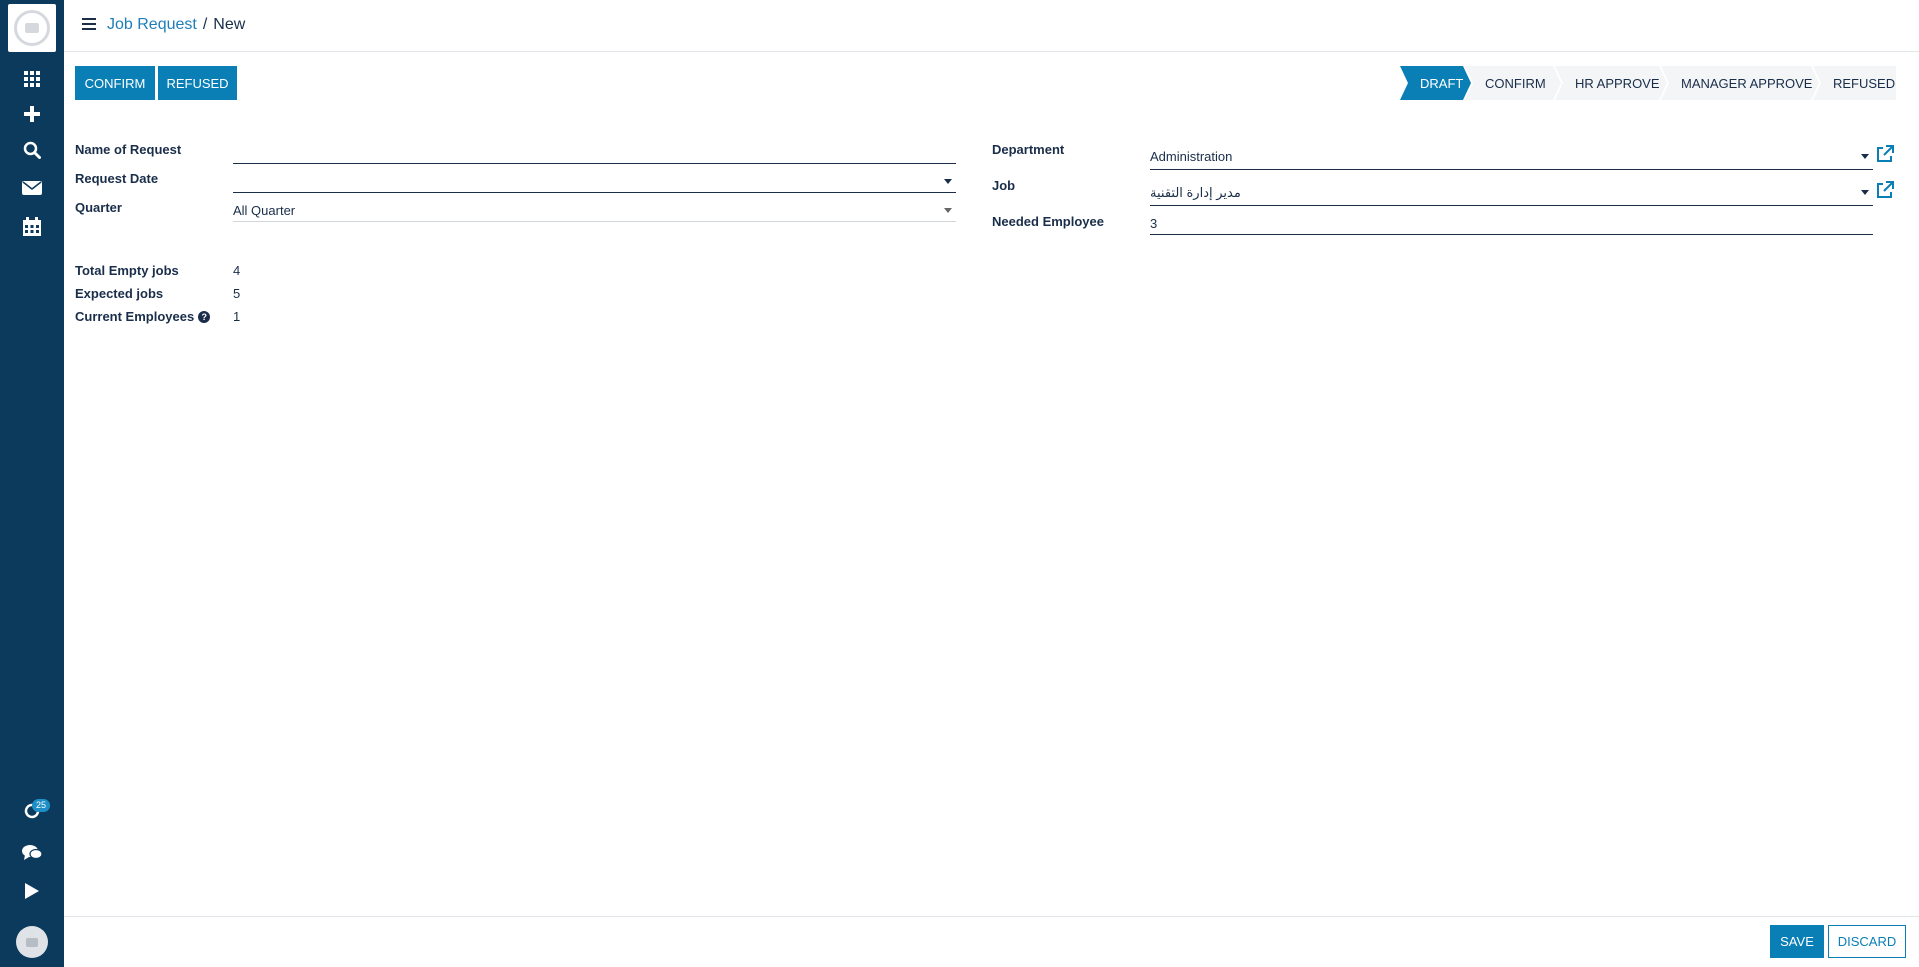 The image size is (1919, 967). Describe the element at coordinates (1154, 223) in the screenshot. I see `needed-employee-value: 3` at that location.